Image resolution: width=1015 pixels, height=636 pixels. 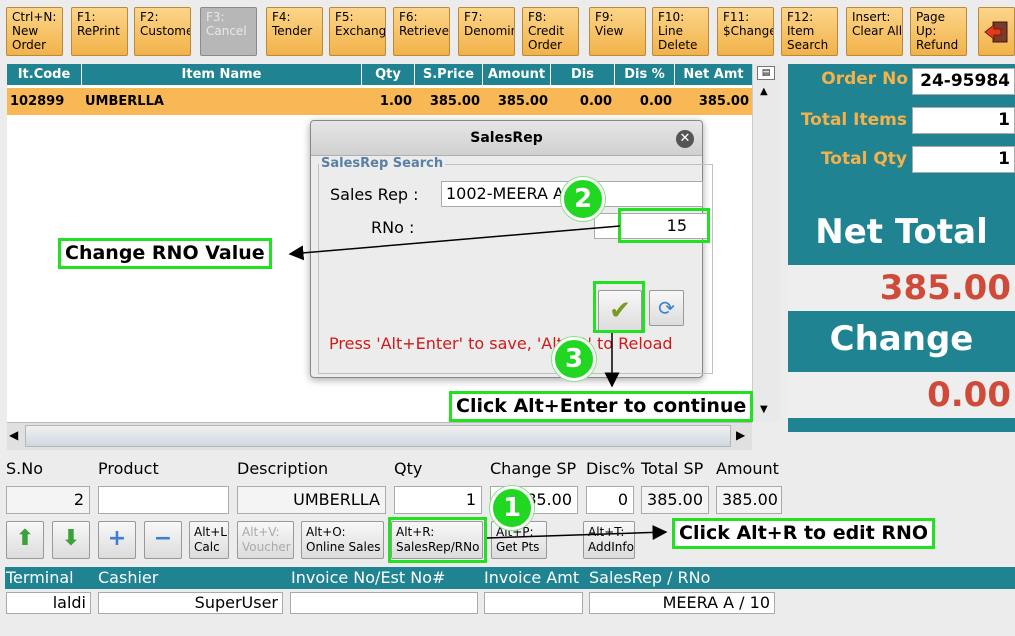 I want to click on alt-enter-callout: Click Alt+Enter to continue, so click(x=601, y=406).